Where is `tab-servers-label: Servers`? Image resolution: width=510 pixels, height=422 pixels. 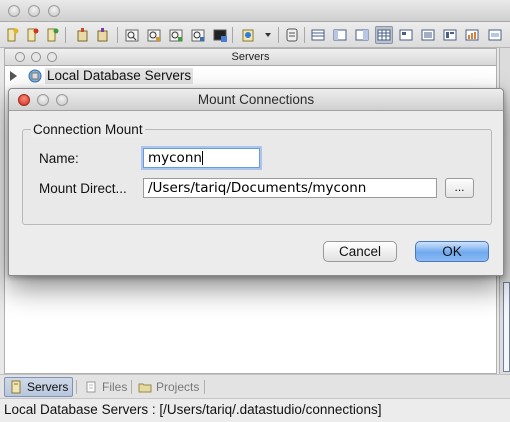 tab-servers-label: Servers is located at coordinates (48, 387).